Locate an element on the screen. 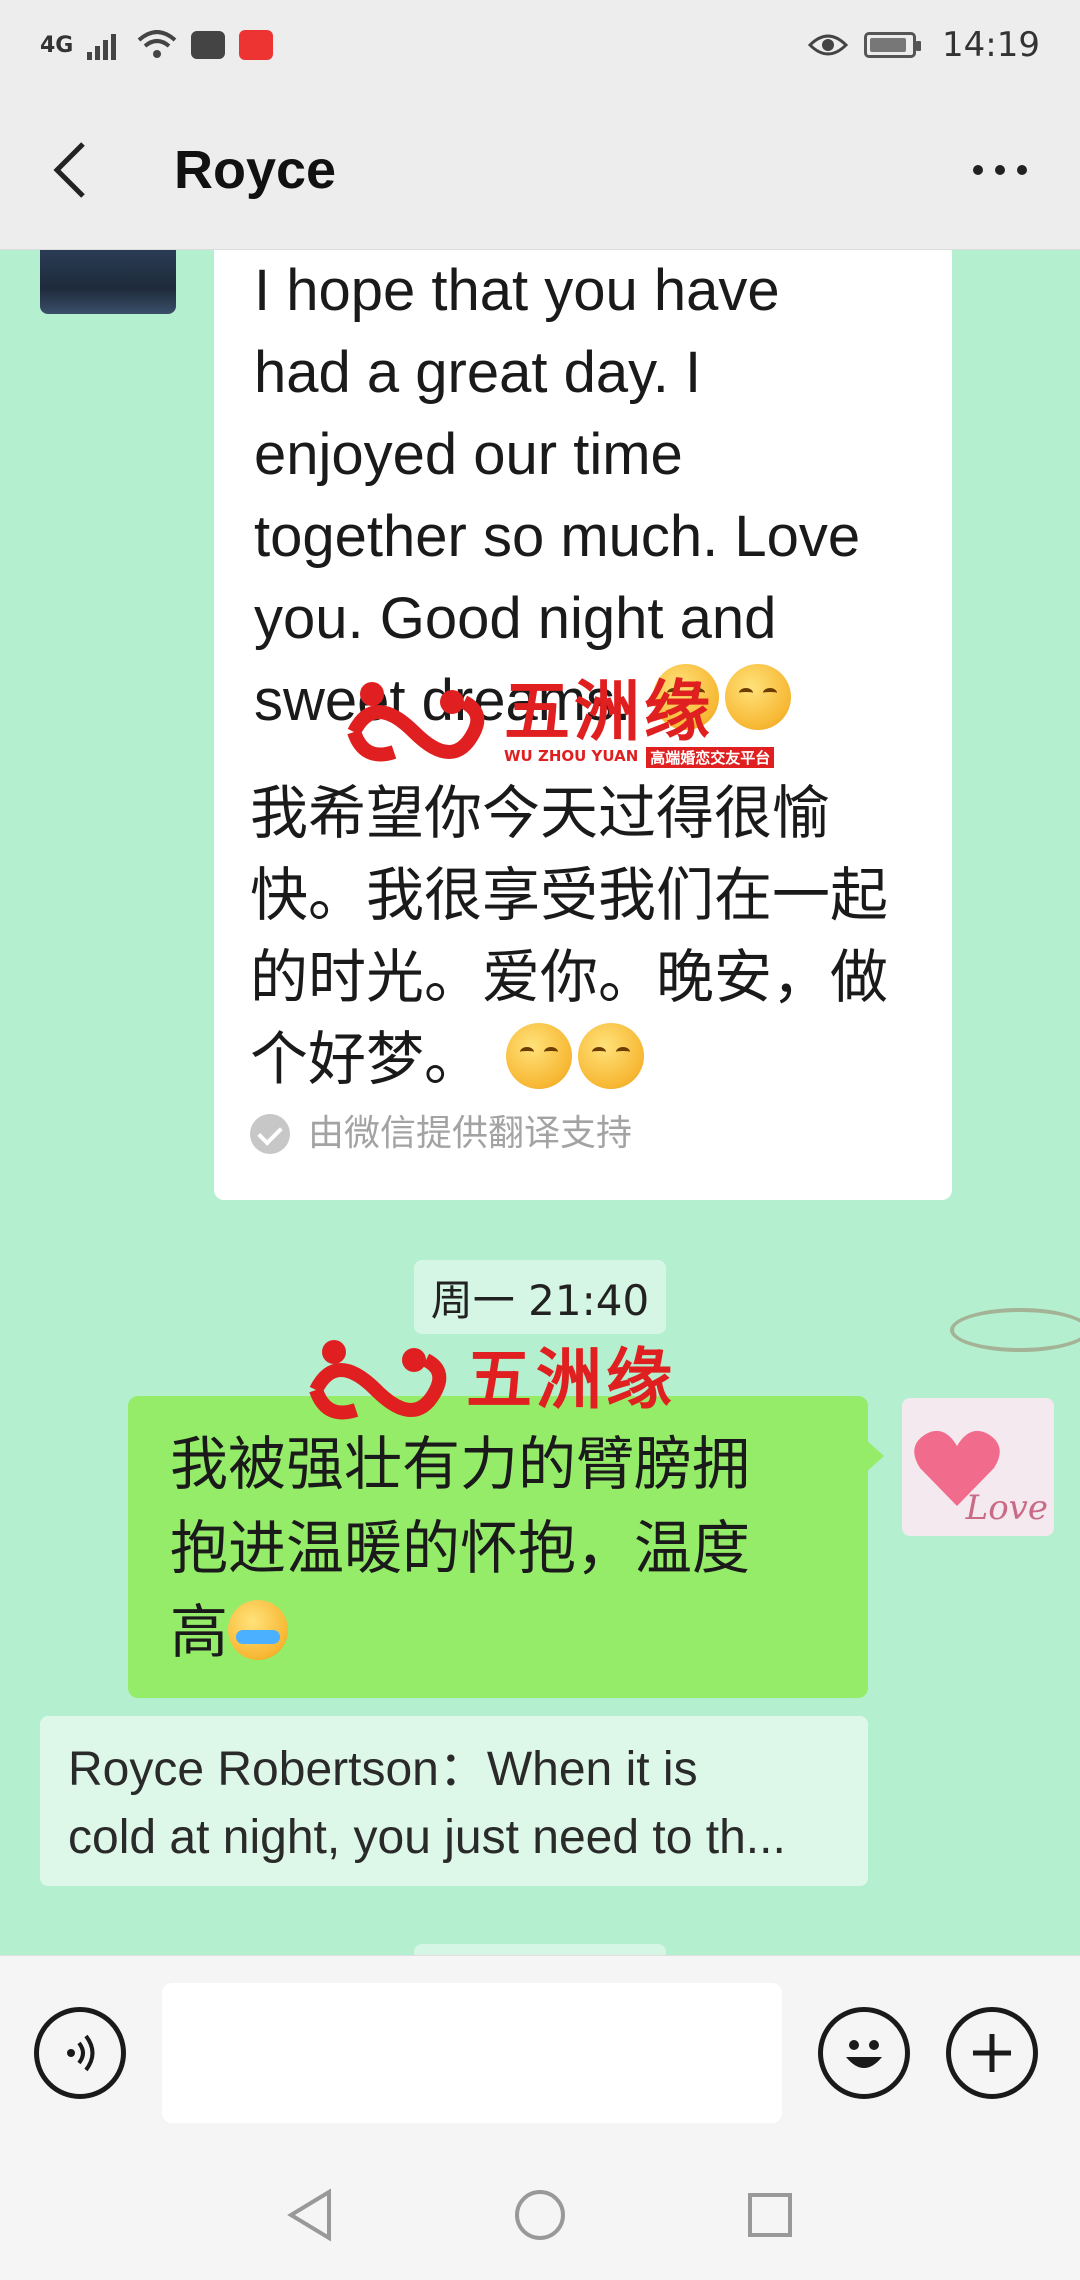 This screenshot has width=1080, height=2280. background-decoration is located at coordinates (1015, 1330).